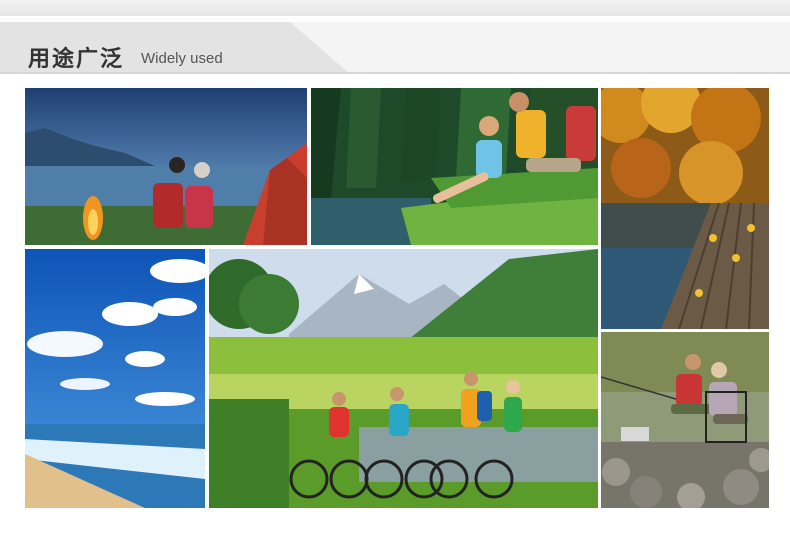 This screenshot has height=538, width=790. I want to click on photo-campfire-lake, so click(166, 166).